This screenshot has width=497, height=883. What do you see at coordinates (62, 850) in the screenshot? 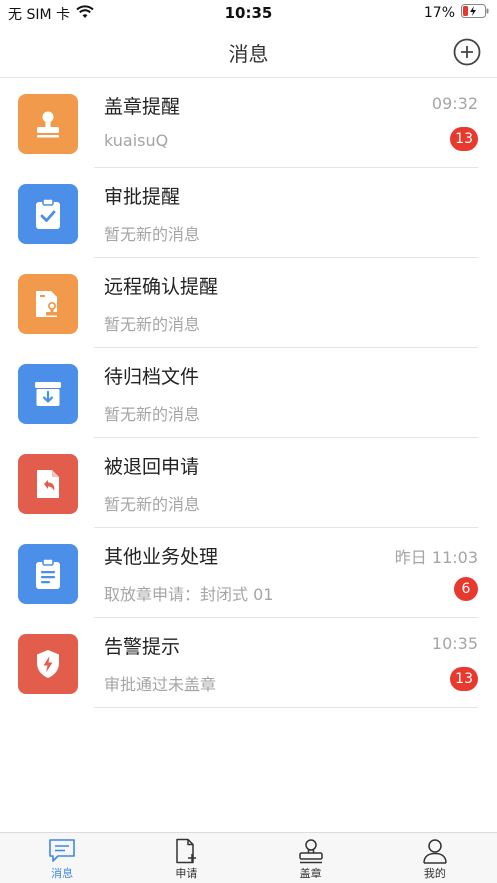
I see `message-icon` at bounding box center [62, 850].